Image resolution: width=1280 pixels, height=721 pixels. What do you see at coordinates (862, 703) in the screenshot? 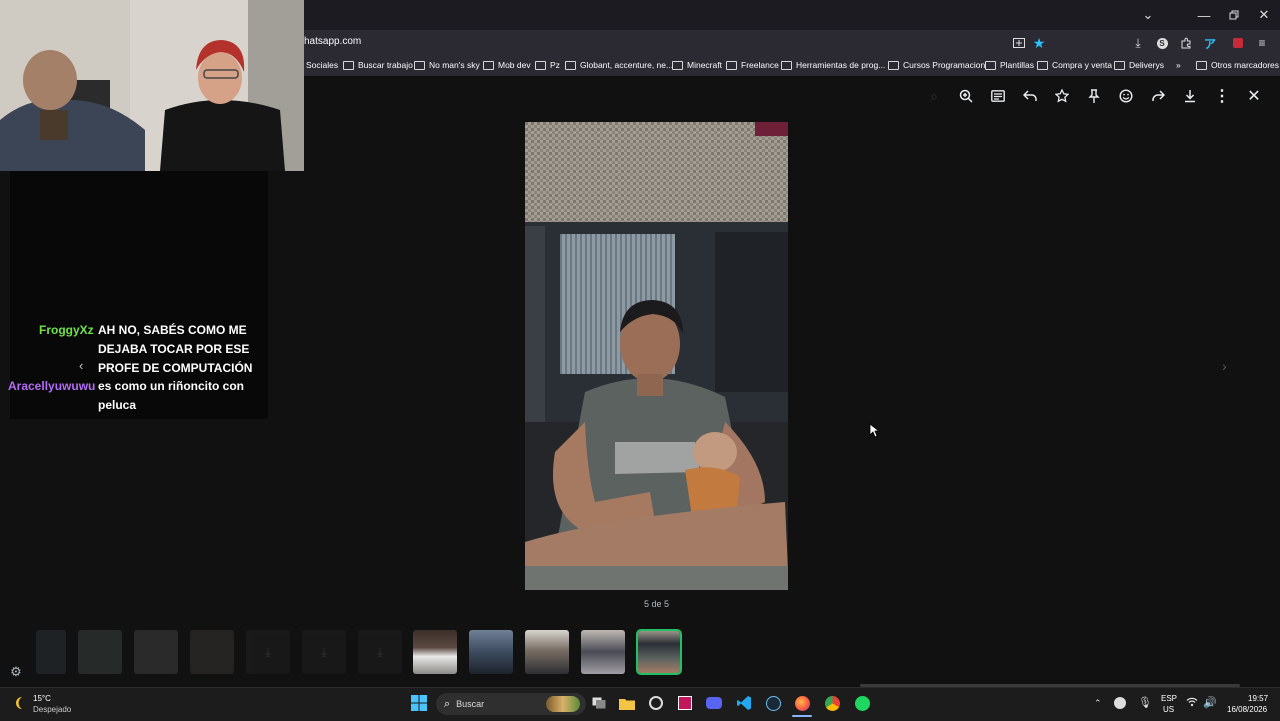
I see `spotify-icon` at bounding box center [862, 703].